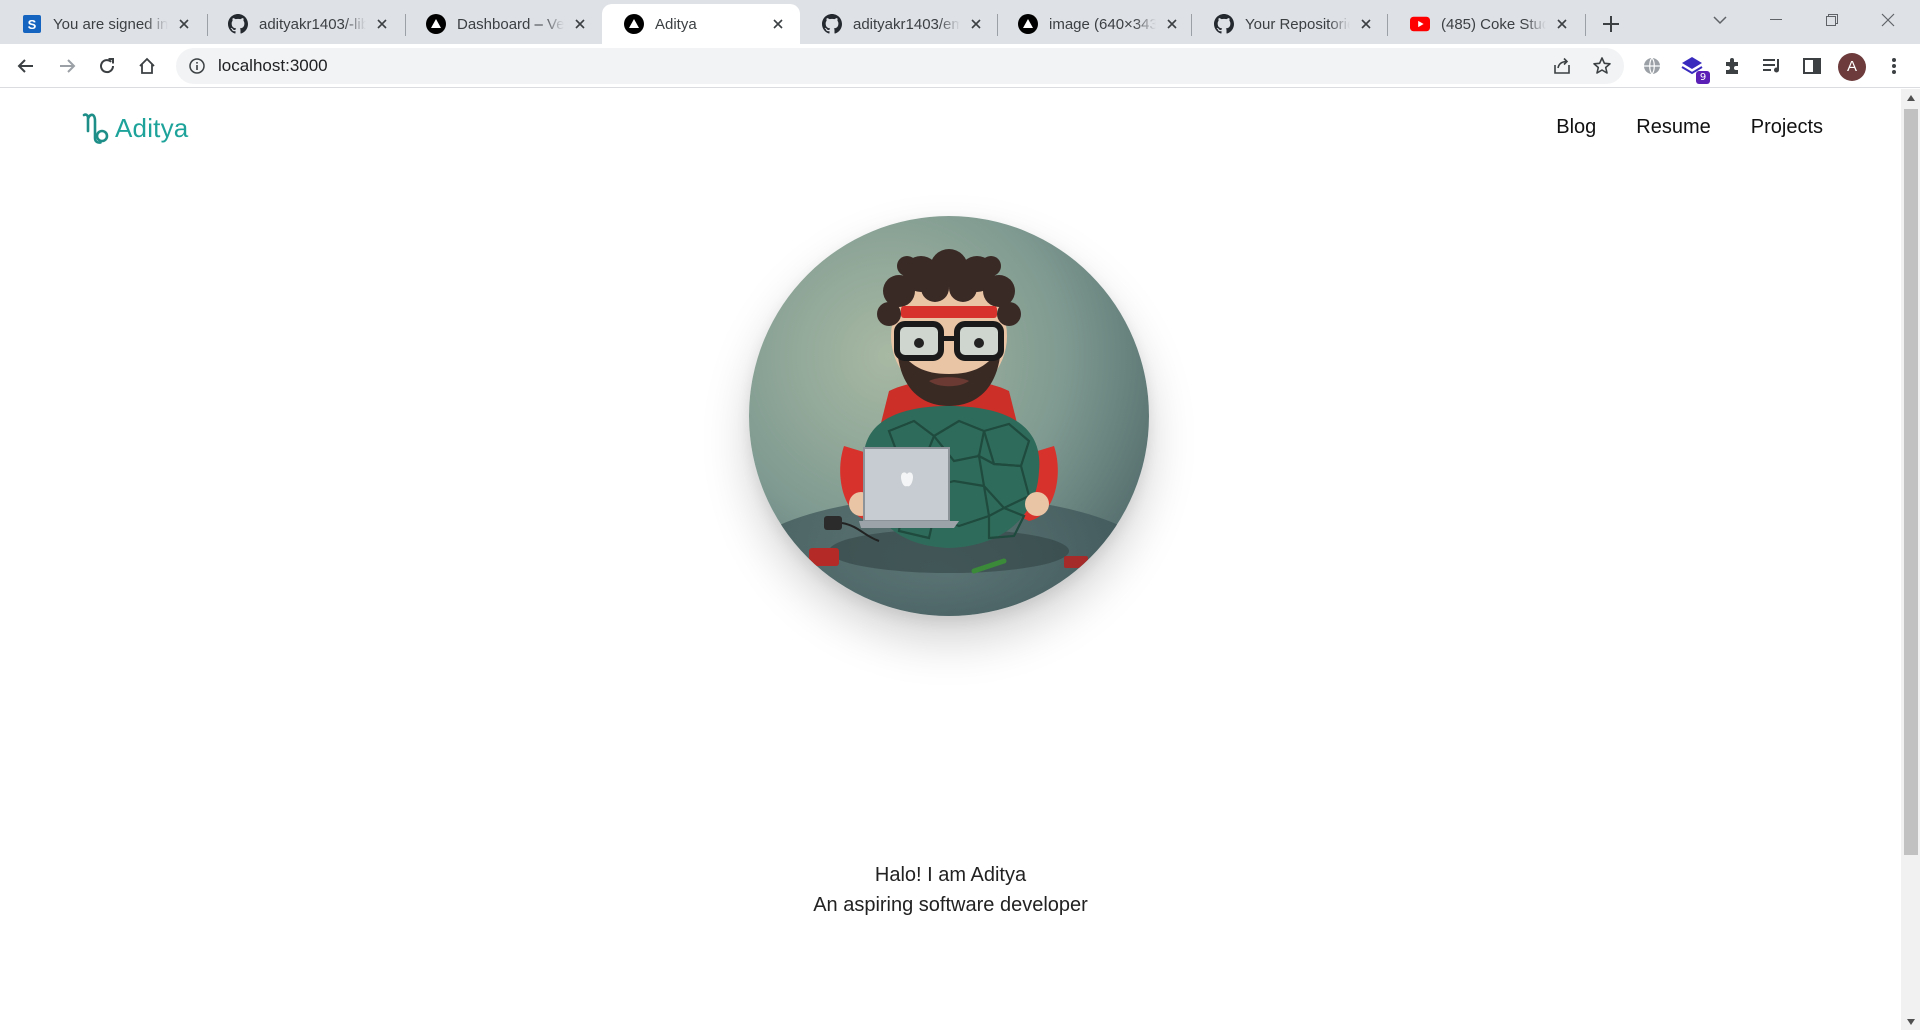 The image size is (1920, 1030). I want to click on hero-avatar-image, so click(949, 416).